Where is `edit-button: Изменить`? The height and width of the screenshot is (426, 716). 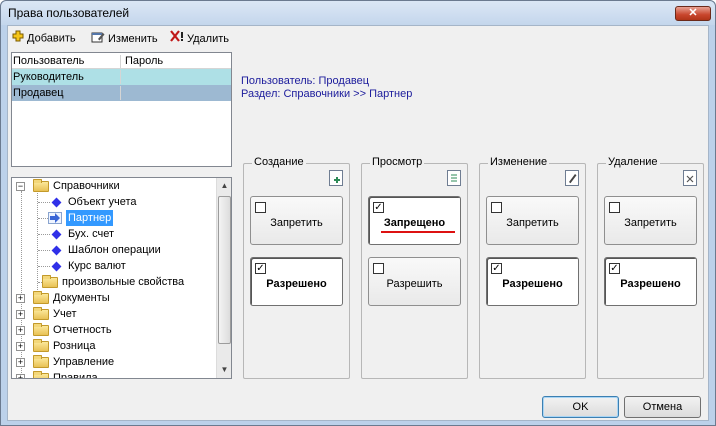
edit-button: Изменить is located at coordinates (124, 39).